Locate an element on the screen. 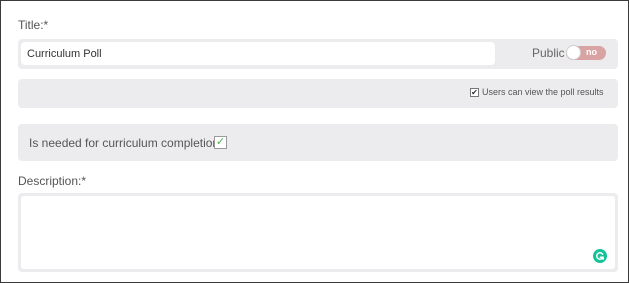 This screenshot has width=629, height=283. results-checkbox-label: Users can view the poll results is located at coordinates (543, 92).